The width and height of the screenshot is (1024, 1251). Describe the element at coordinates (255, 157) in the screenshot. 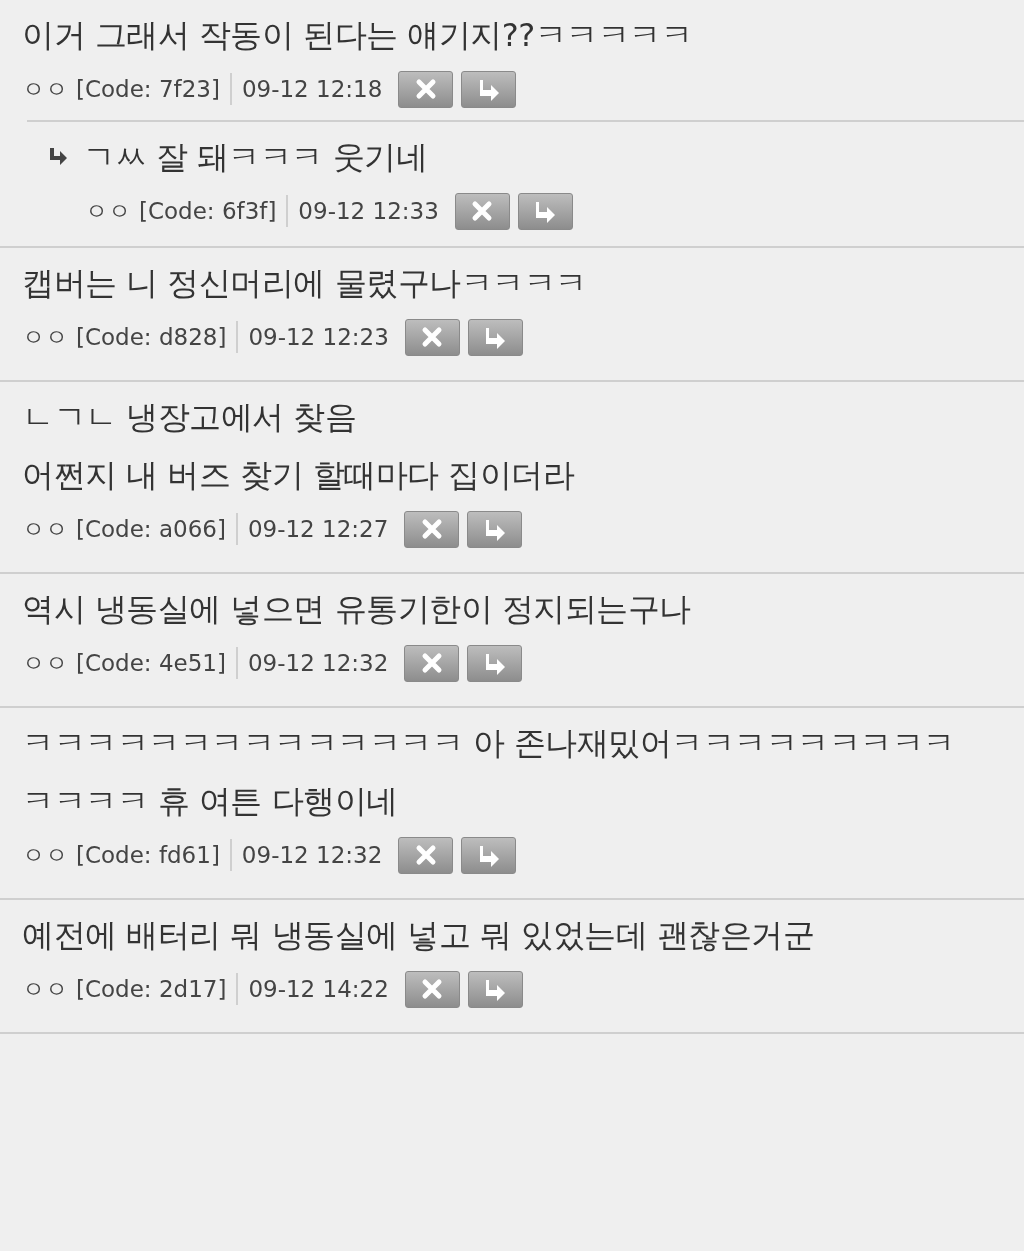

I see `reply-text: ㄱㅆ 잘 돼ㅋㅋㅋ 웃기네` at that location.